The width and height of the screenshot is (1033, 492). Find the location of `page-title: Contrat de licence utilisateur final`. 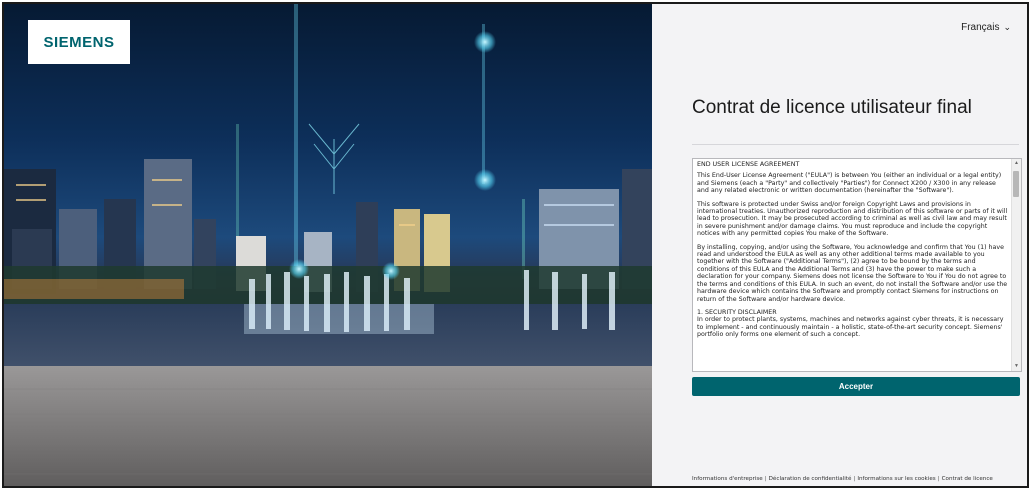

page-title: Contrat de licence utilisateur final is located at coordinates (832, 107).